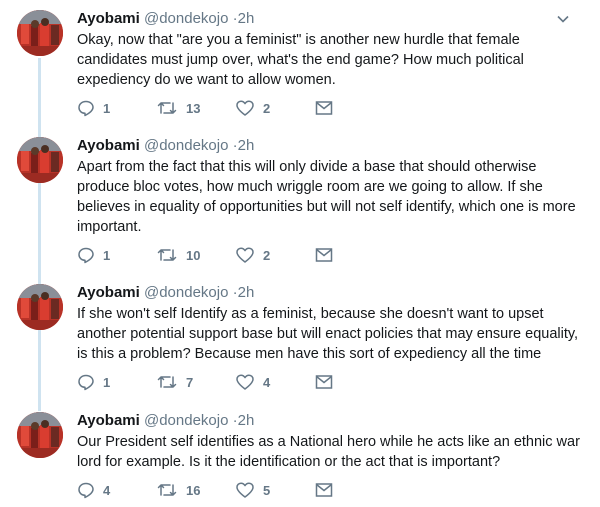 This screenshot has width=600, height=507. I want to click on like-button: 4, so click(252, 382).